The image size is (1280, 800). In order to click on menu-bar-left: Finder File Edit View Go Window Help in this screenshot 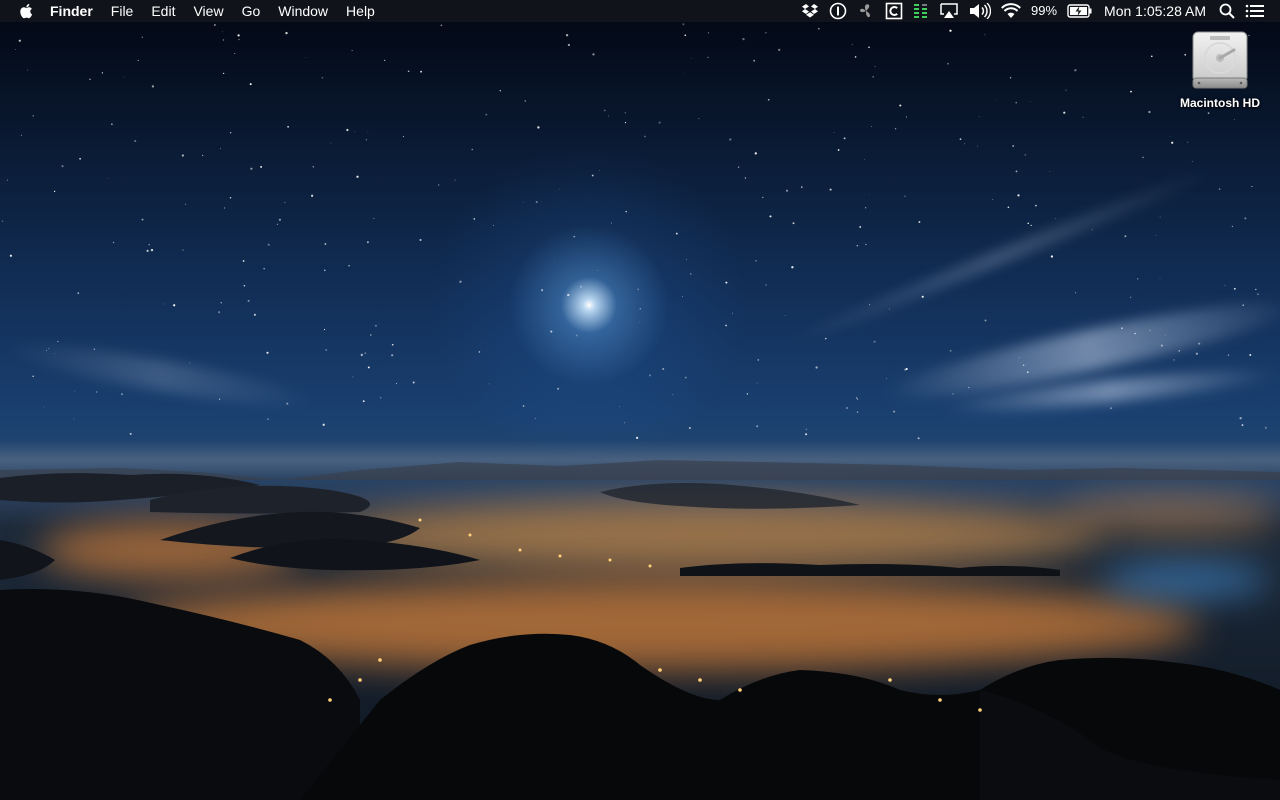, I will do `click(200, 11)`.